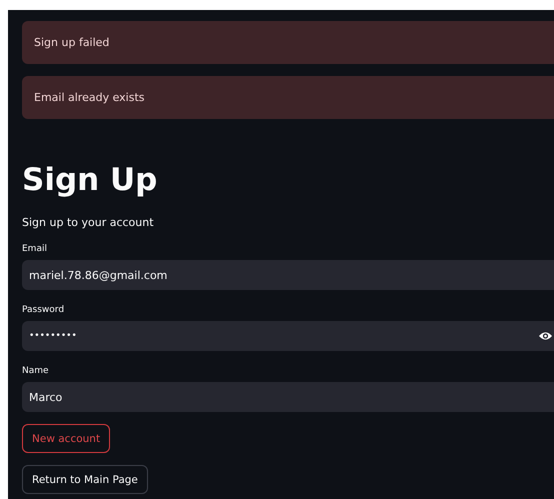  Describe the element at coordinates (72, 42) in the screenshot. I see `alert-message: Sign up failed` at that location.